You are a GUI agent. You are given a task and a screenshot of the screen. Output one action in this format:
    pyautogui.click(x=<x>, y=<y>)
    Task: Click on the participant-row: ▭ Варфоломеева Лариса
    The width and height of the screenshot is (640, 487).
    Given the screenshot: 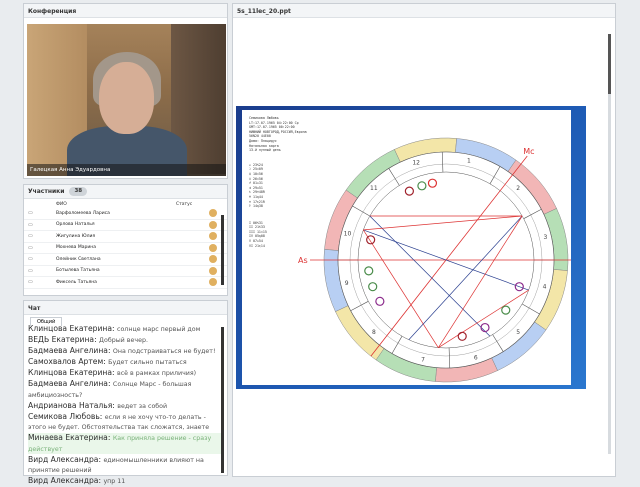 What is the action you would take?
    pyautogui.click(x=125, y=214)
    